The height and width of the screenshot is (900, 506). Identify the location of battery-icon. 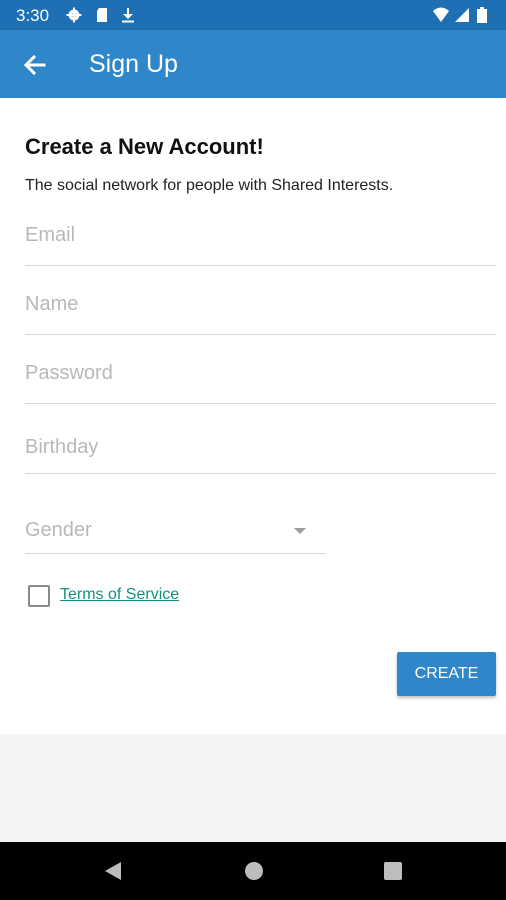
(482, 15).